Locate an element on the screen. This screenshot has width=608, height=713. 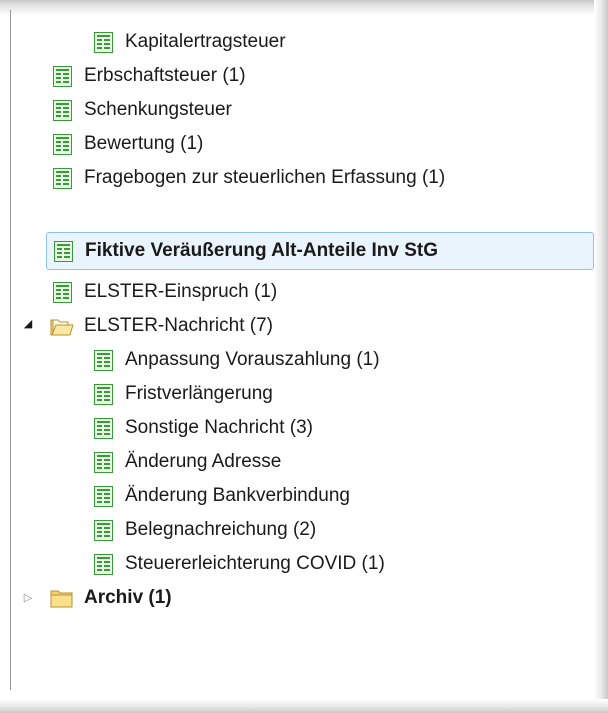
tree-item-erbschaftsteuer: Erbschaftsteuer (1) is located at coordinates (149, 76).